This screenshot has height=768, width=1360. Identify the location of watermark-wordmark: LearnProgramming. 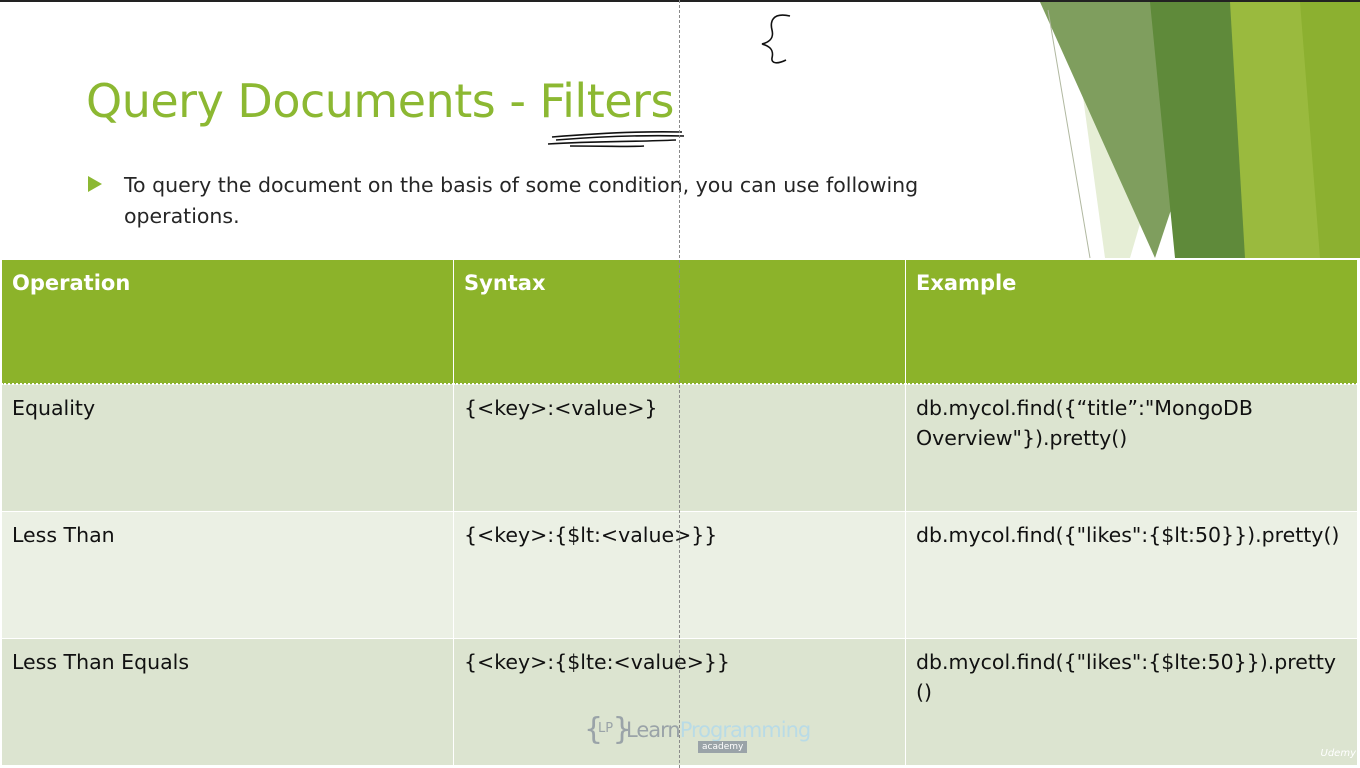
(719, 730).